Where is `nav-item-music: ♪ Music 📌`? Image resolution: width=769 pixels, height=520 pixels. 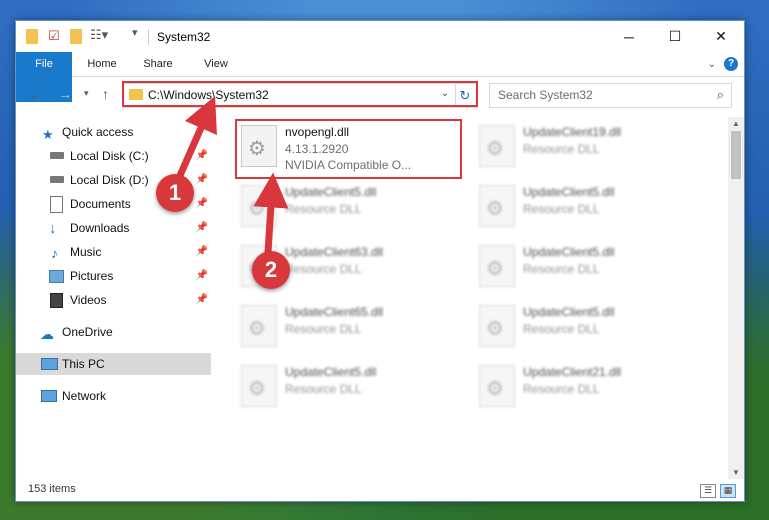 nav-item-music: ♪ Music 📌 is located at coordinates (113, 252).